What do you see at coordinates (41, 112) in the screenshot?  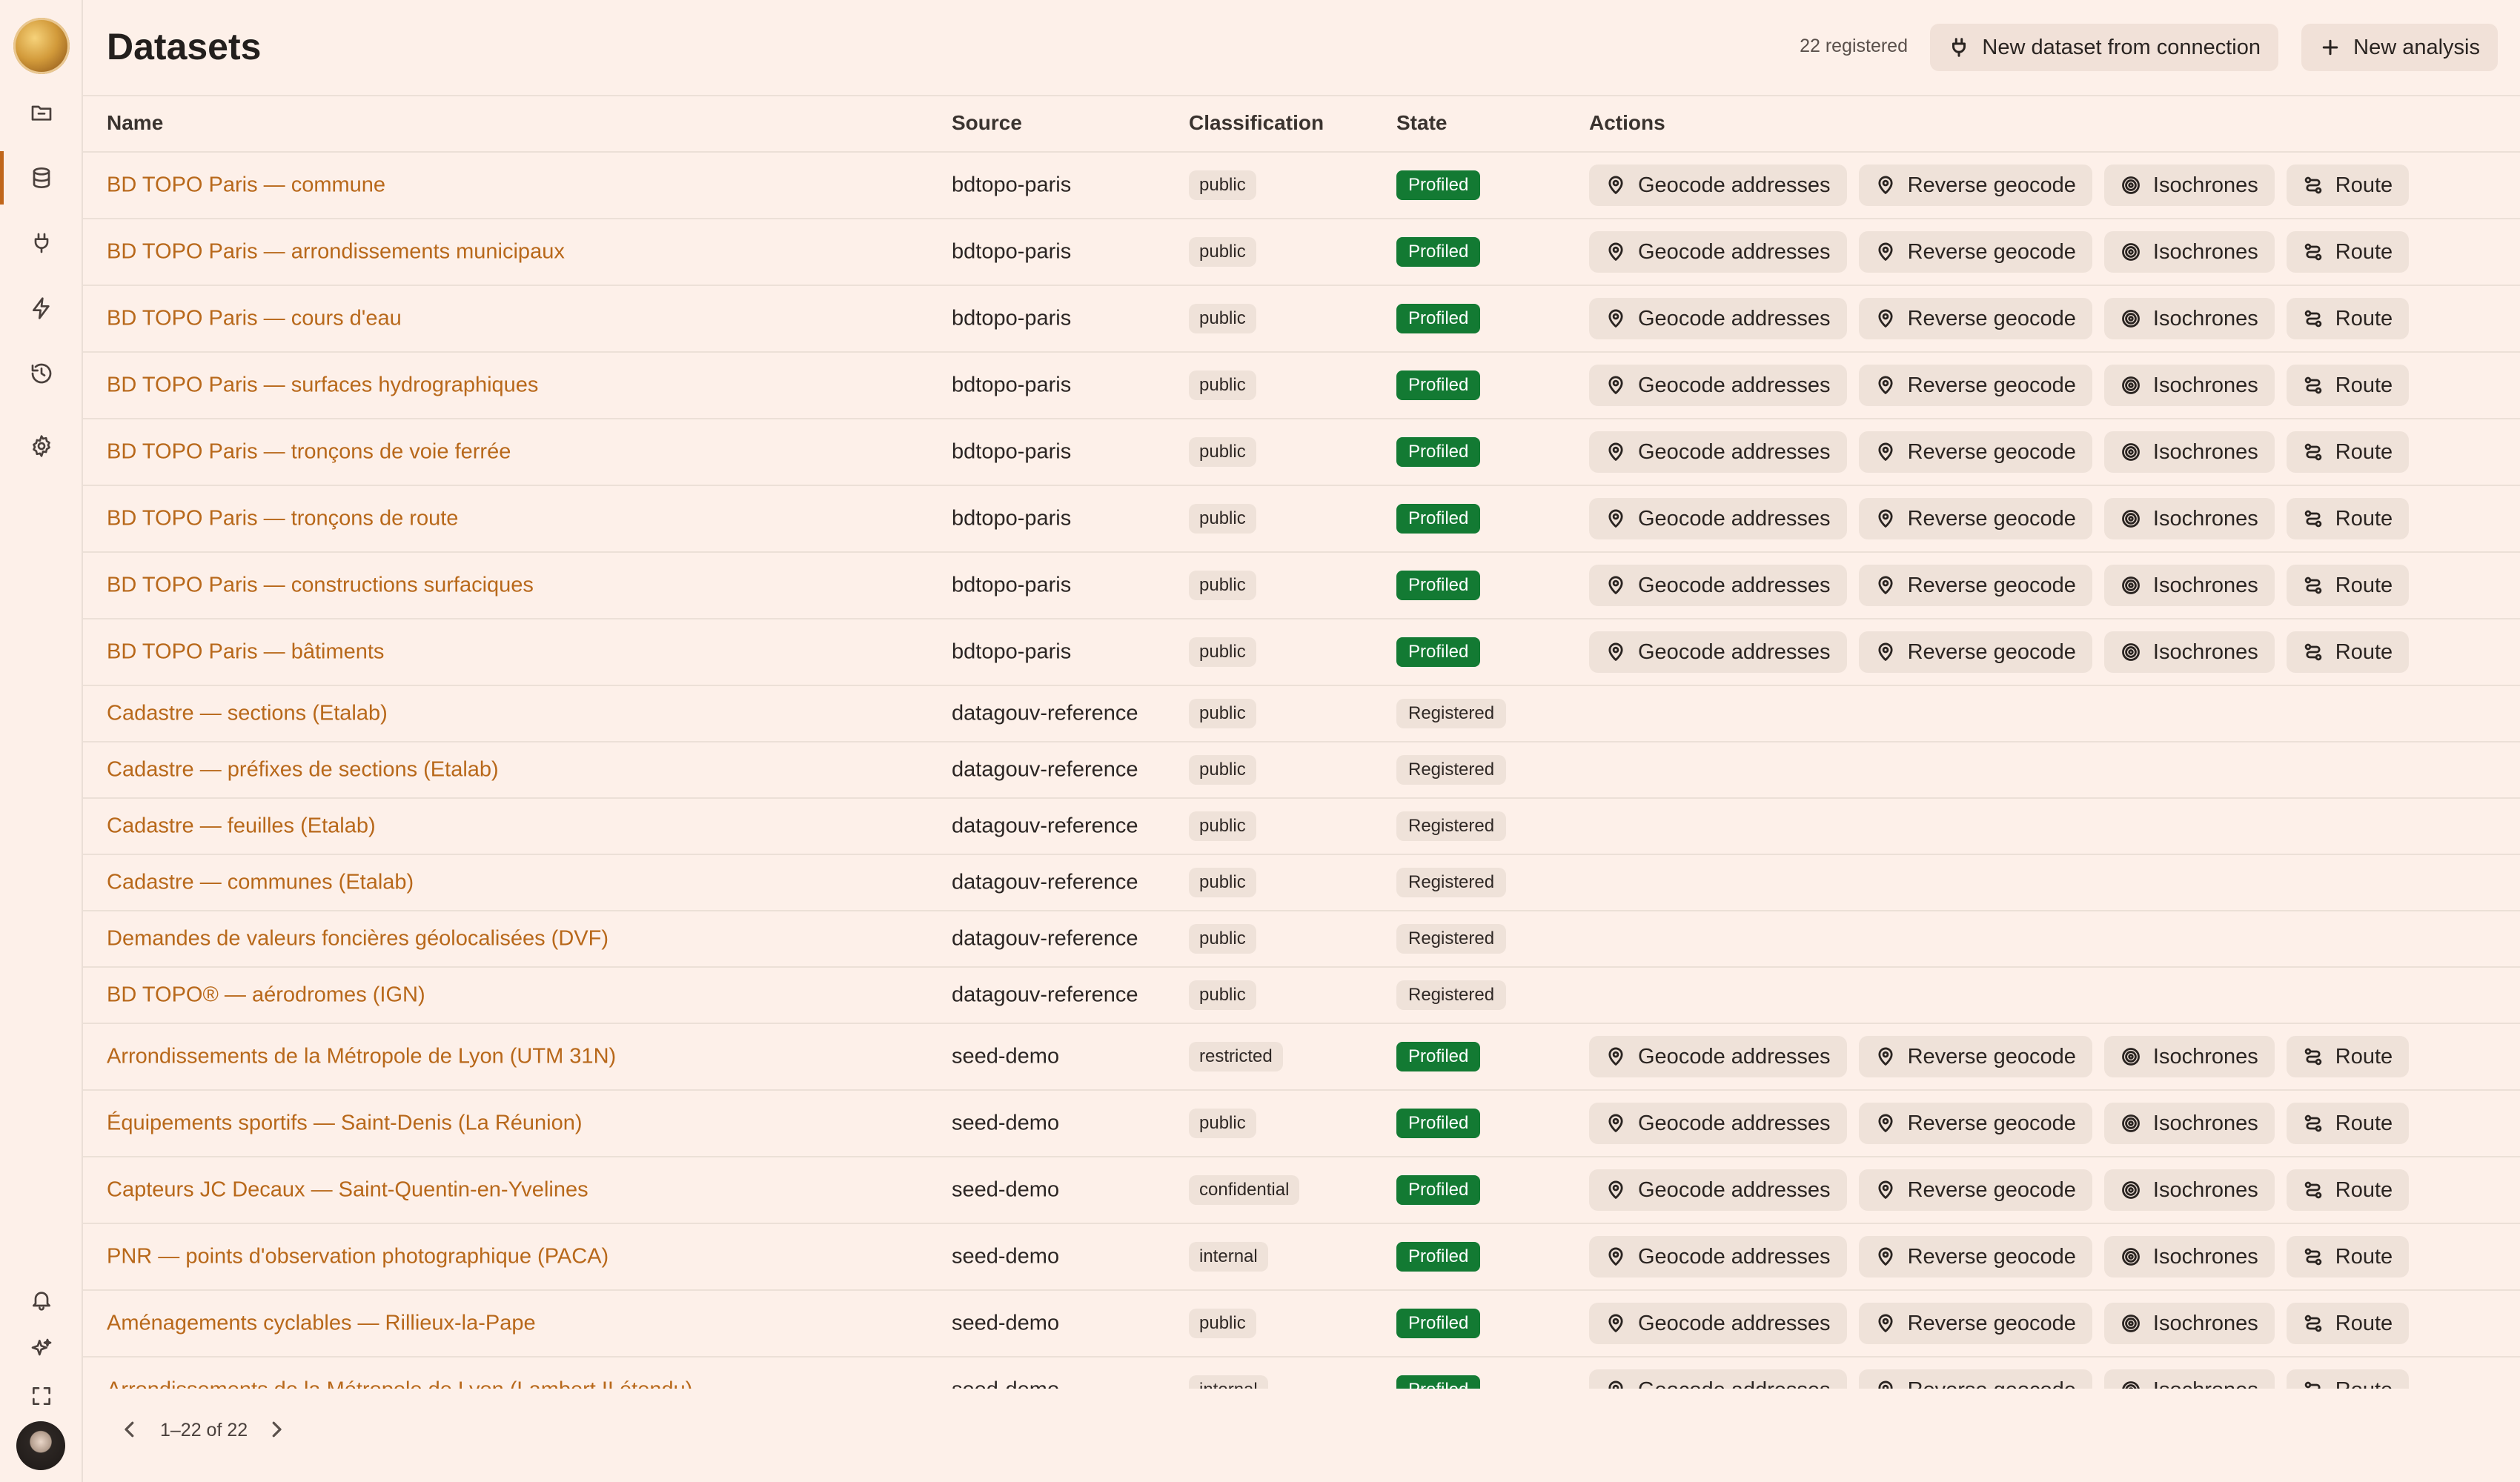 I see `sidebar-item-folder` at bounding box center [41, 112].